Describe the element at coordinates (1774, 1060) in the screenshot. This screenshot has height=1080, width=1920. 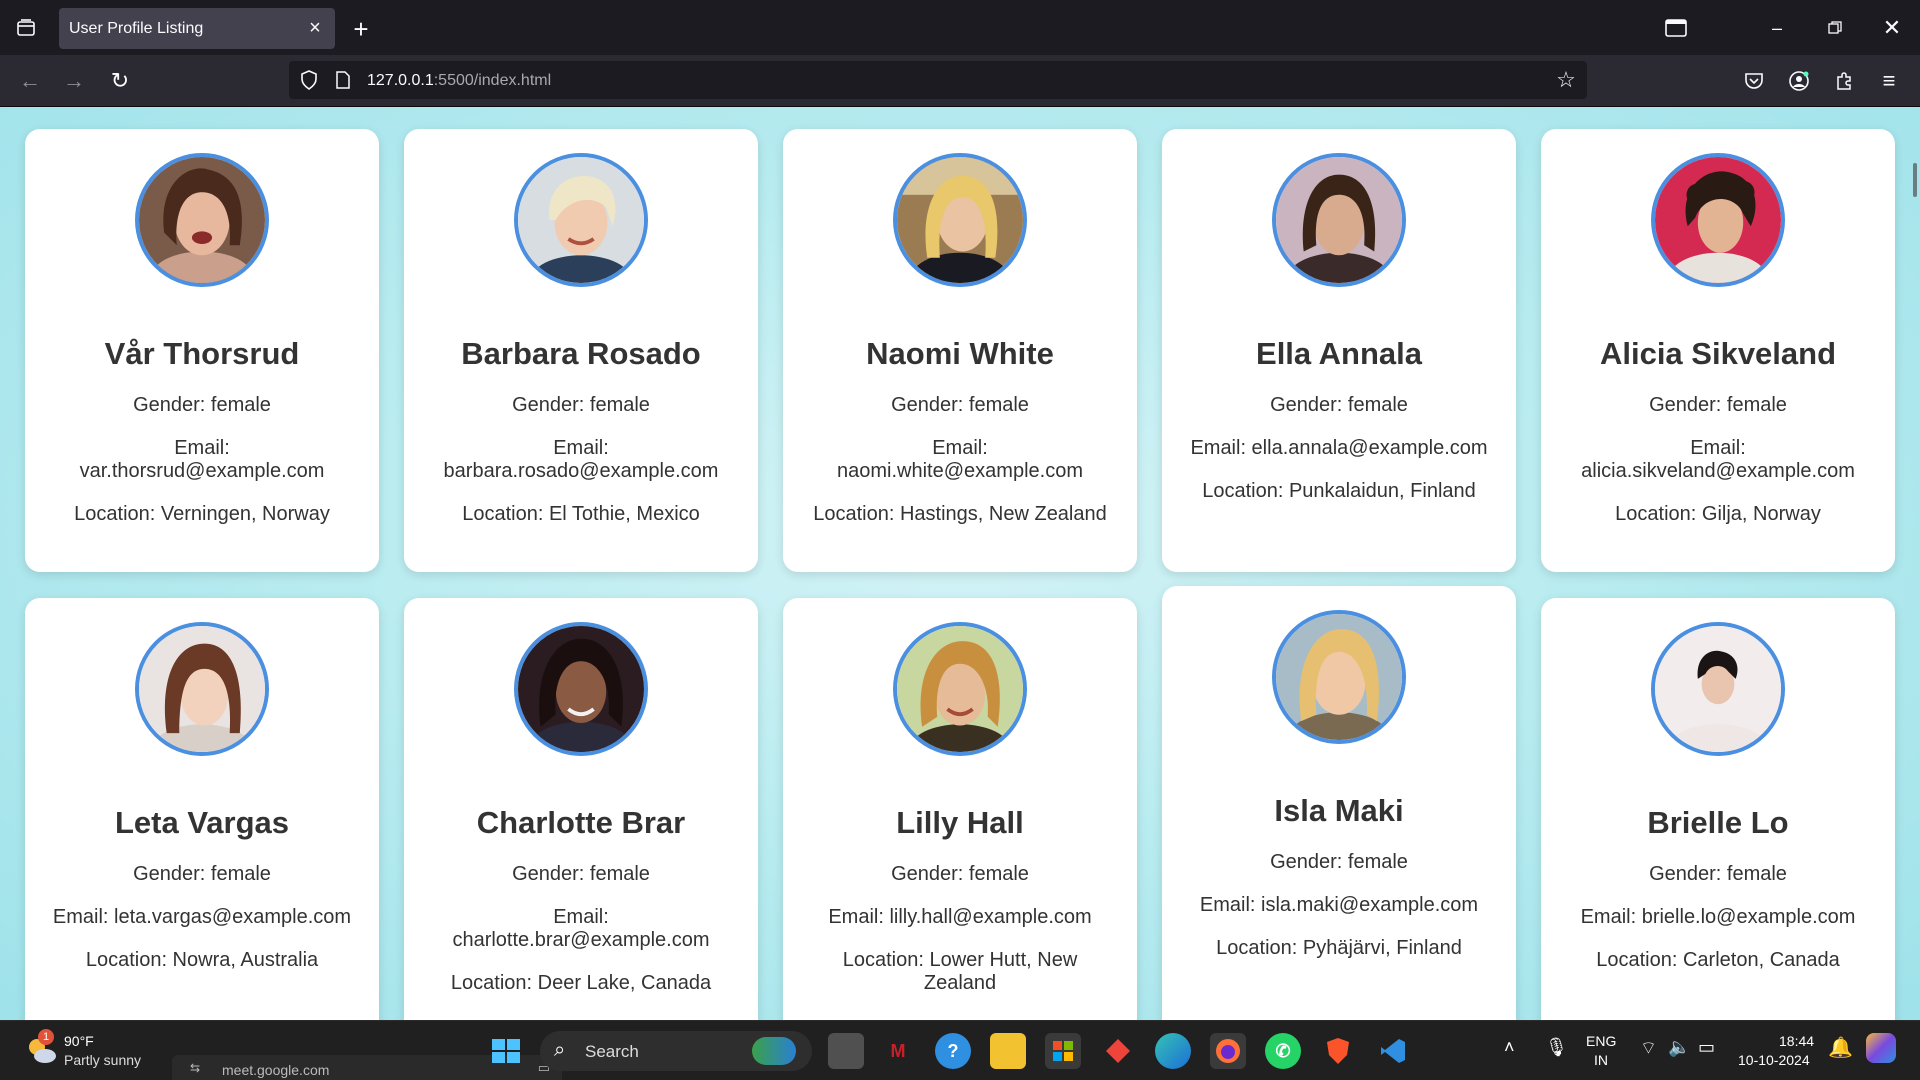
I see `clock-date: 10-10-2024` at that location.